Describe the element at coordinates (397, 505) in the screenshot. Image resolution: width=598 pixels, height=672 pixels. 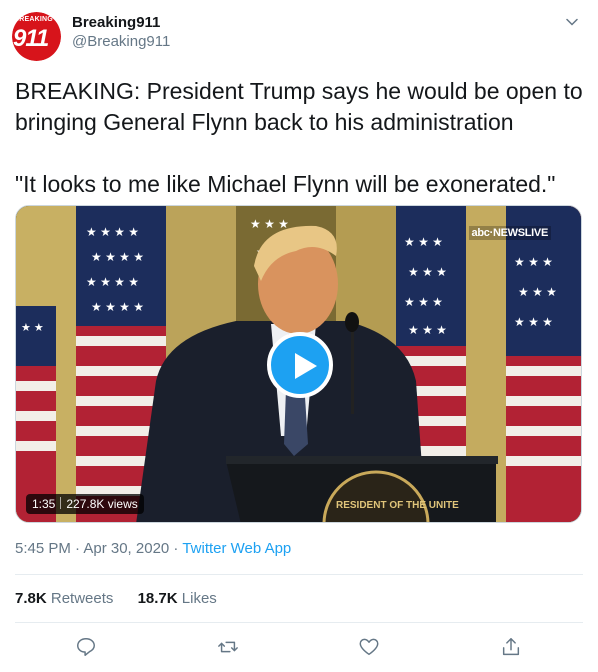
I see `seal-text: RESIDENT OF THE UNITE` at that location.